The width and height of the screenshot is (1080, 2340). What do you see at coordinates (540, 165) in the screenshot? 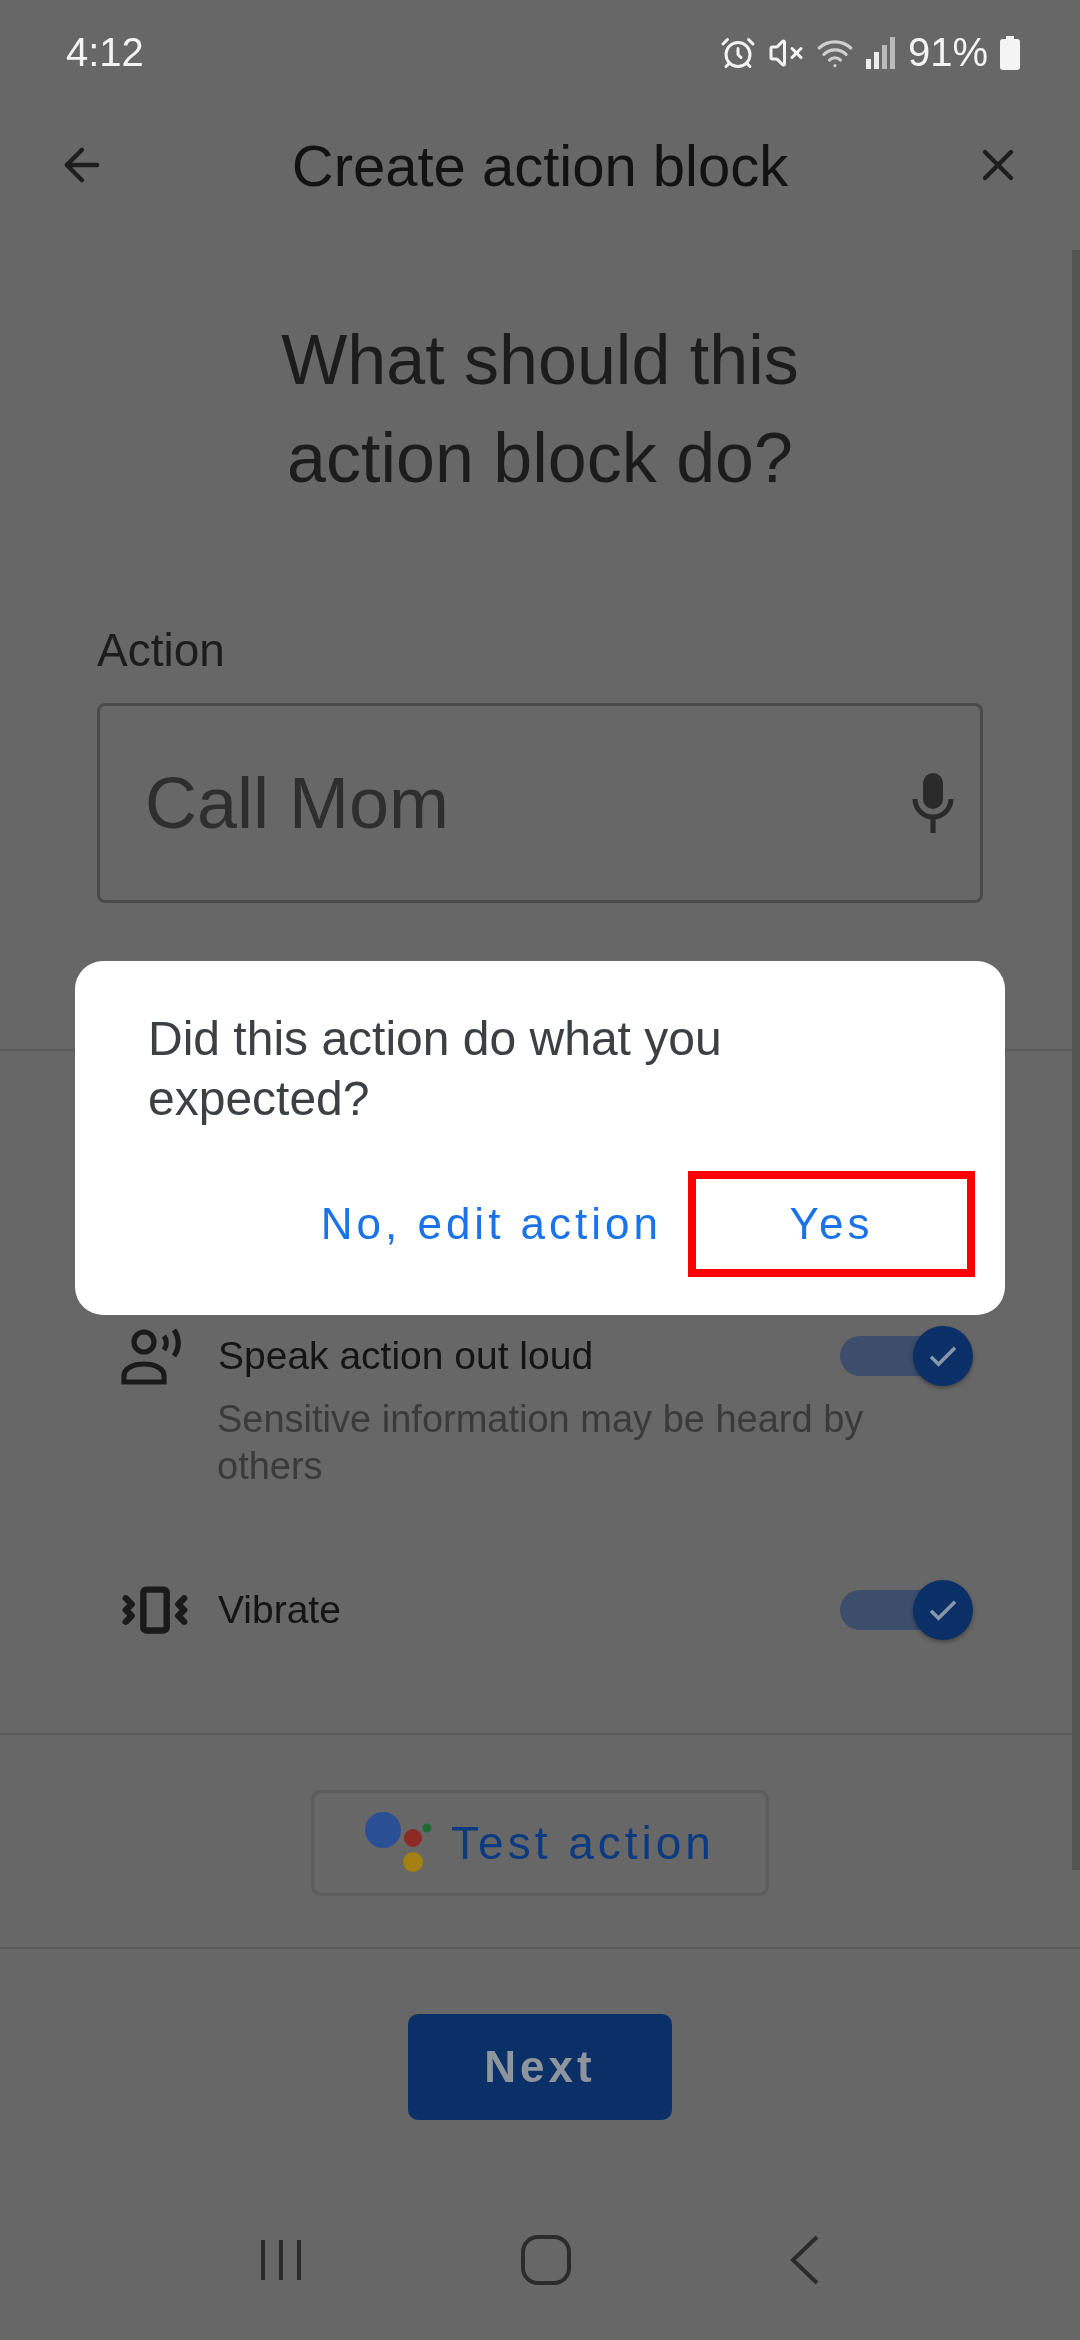
I see `screen-title: Create action block` at bounding box center [540, 165].